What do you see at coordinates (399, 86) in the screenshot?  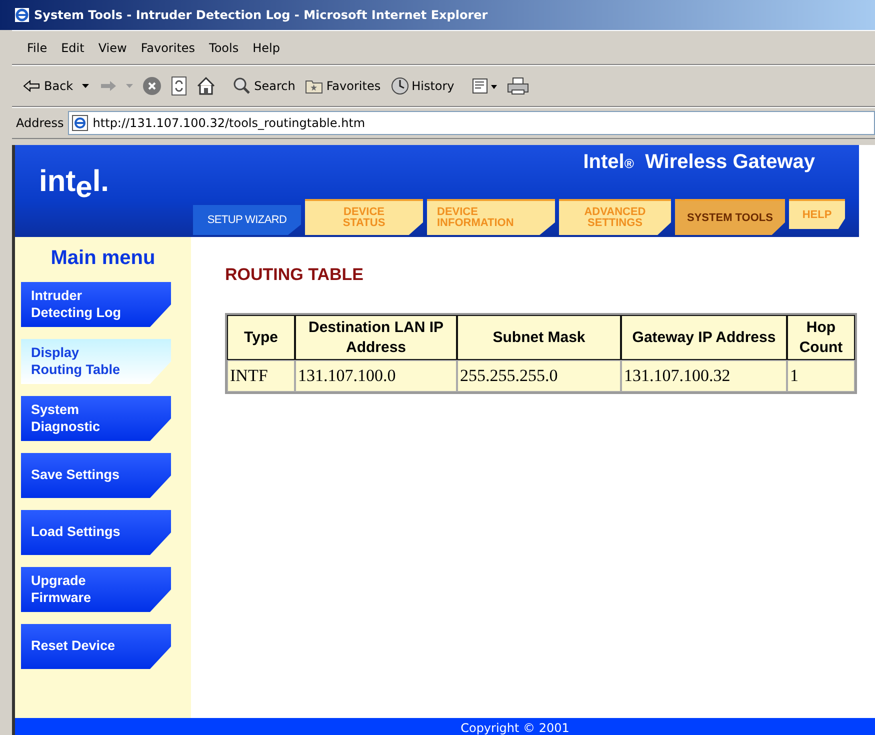 I see `clock-icon` at bounding box center [399, 86].